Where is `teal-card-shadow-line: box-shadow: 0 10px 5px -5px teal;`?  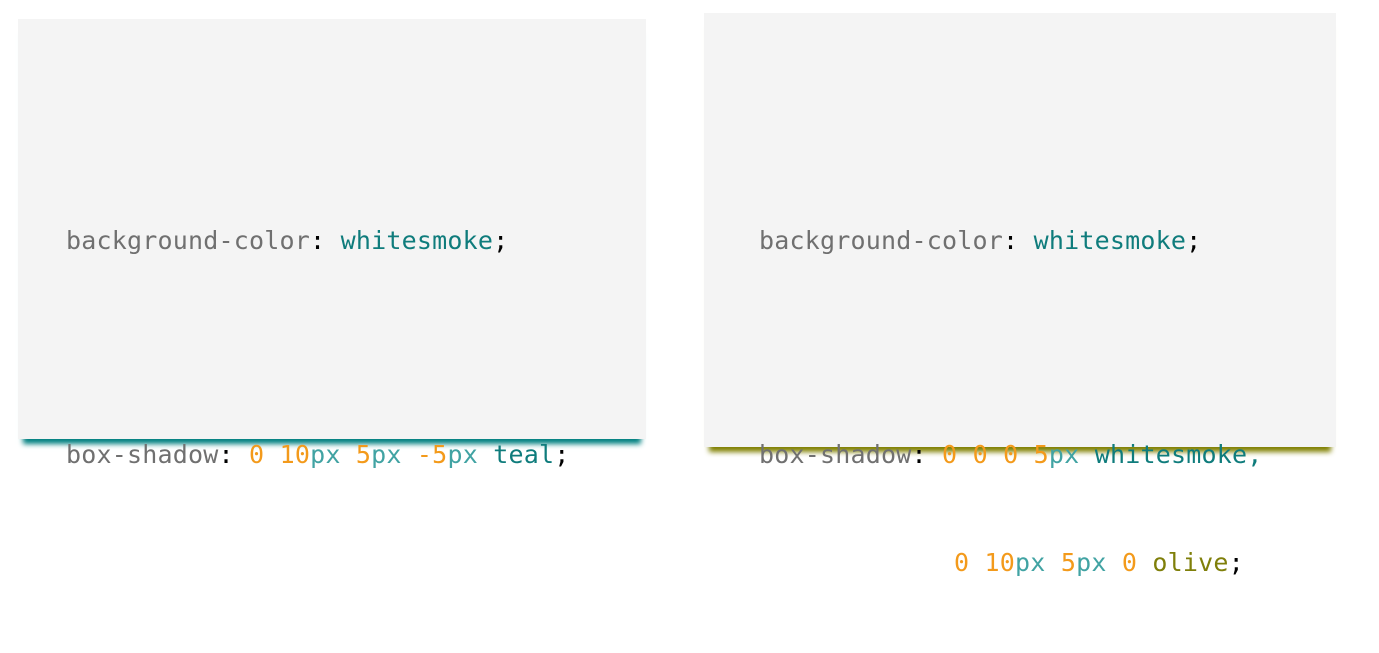
teal-card-shadow-line: box-shadow: 0 10px 5px -5px teal; is located at coordinates (318, 455).